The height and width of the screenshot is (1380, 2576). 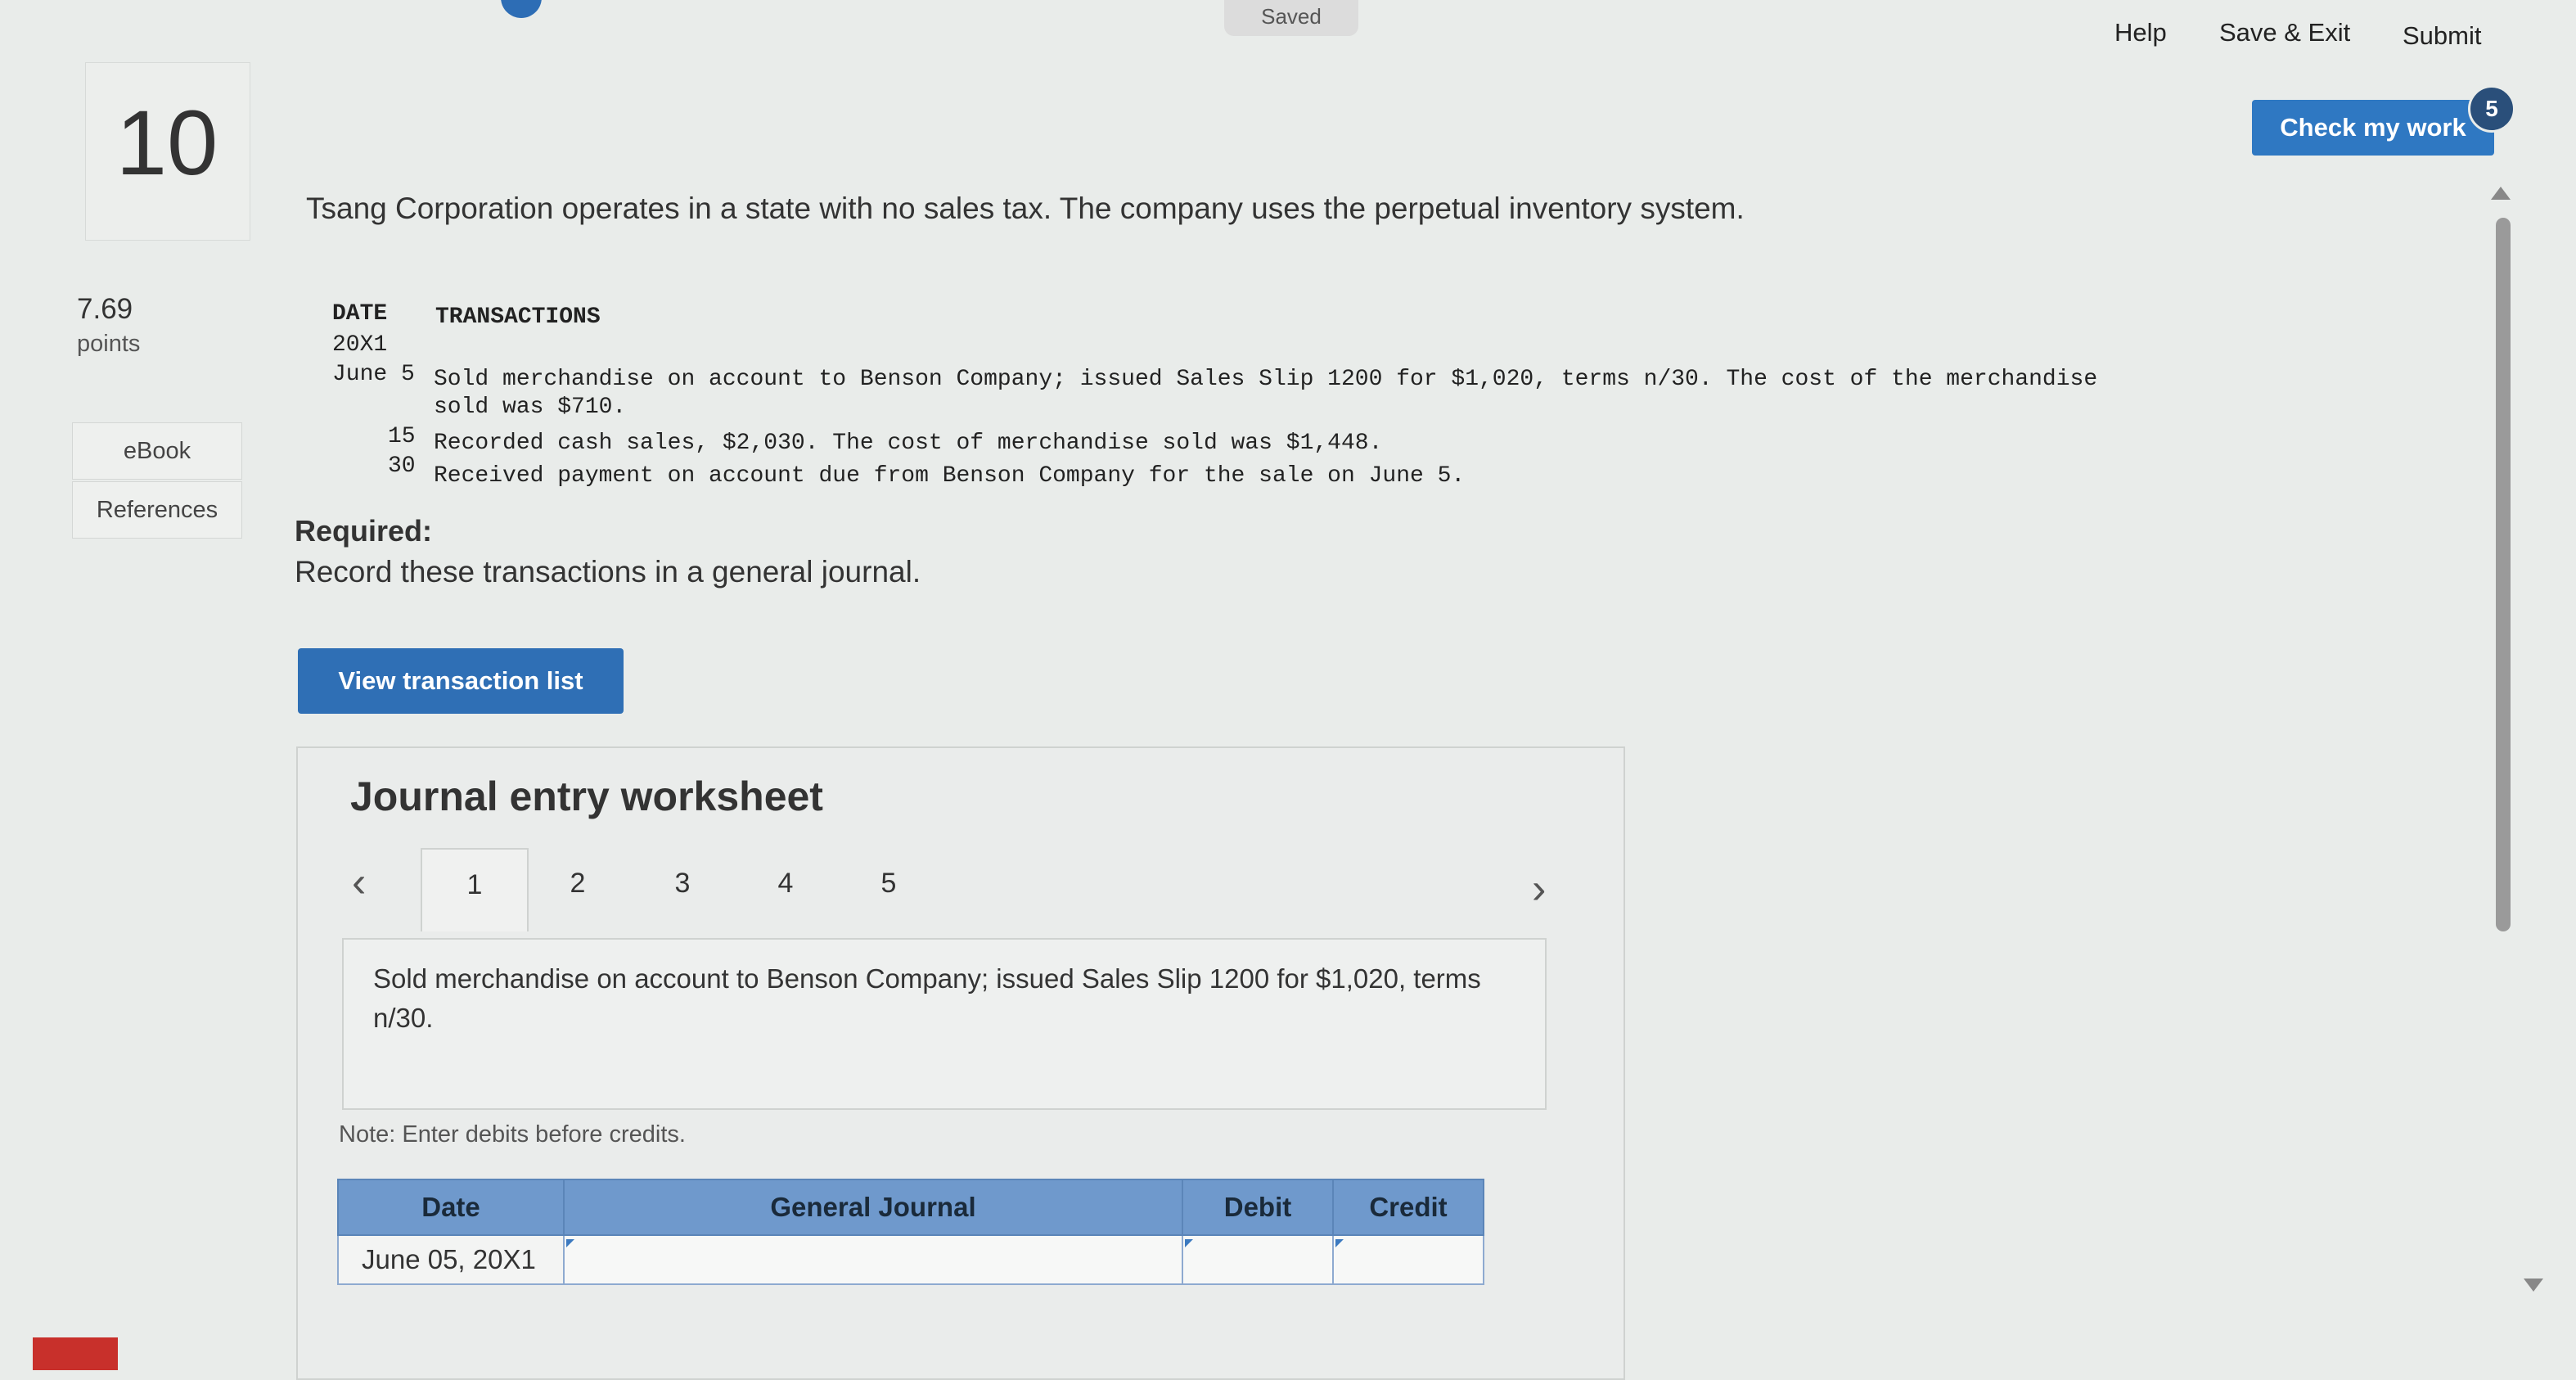 I want to click on scroll-up-arrow-icon, so click(x=2501, y=194).